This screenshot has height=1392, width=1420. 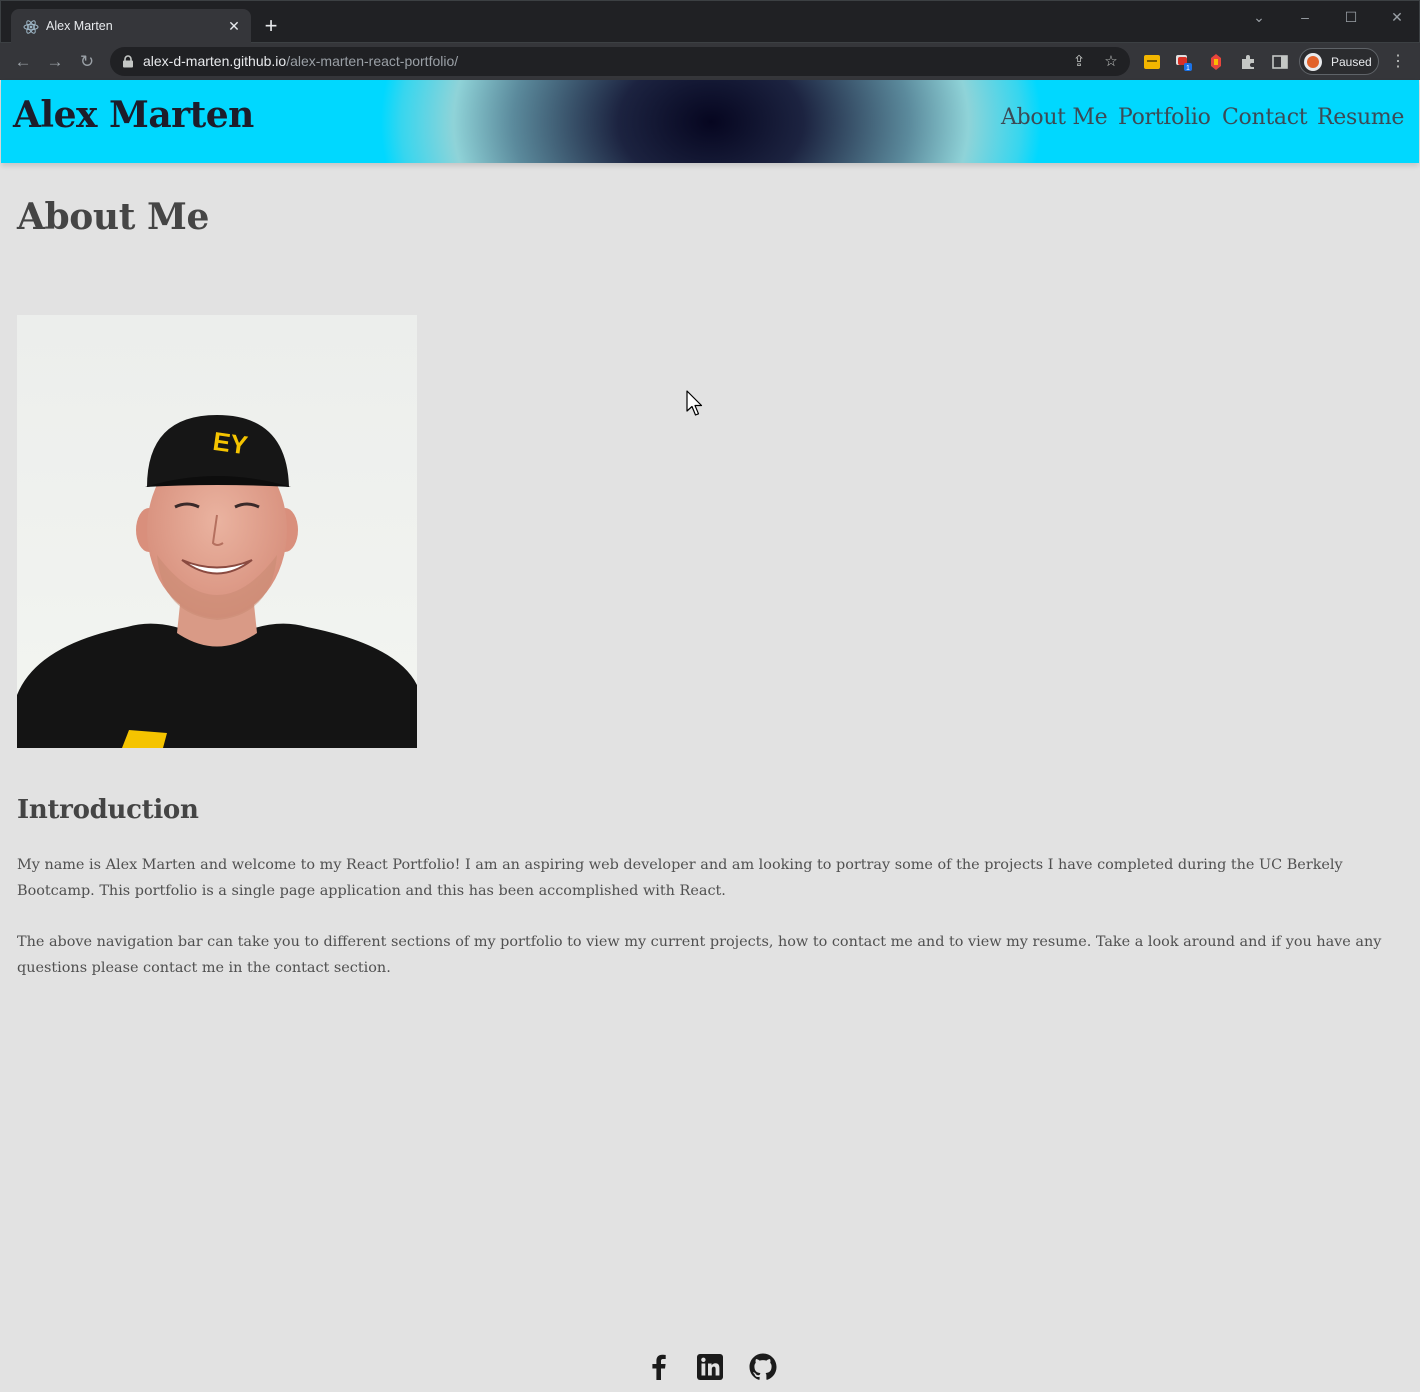 What do you see at coordinates (763, 1367) in the screenshot?
I see `github-icon` at bounding box center [763, 1367].